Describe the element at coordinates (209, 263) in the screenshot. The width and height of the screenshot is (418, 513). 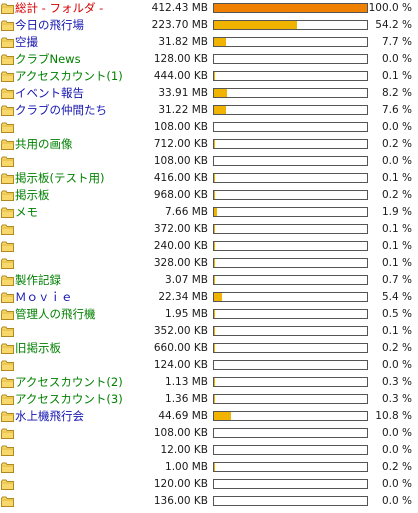
I see `folder-row: 328.00 KB 0.1 %` at that location.